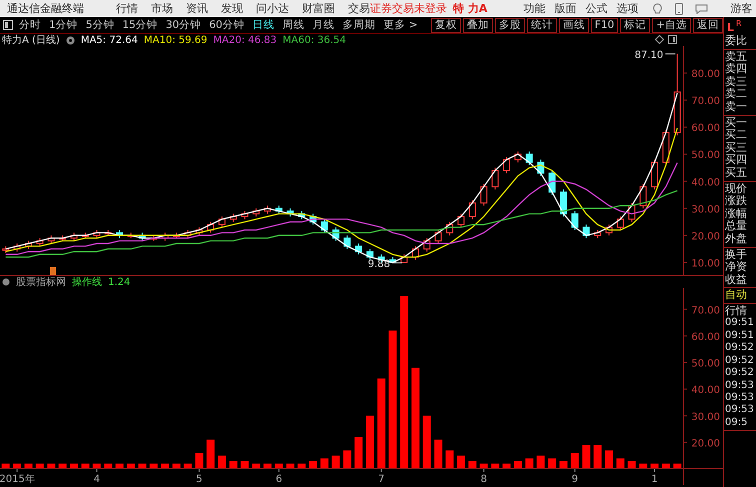 Image resolution: width=756 pixels, height=487 pixels. Describe the element at coordinates (705, 102) in the screenshot. I see `axis-label: 70.00` at that location.